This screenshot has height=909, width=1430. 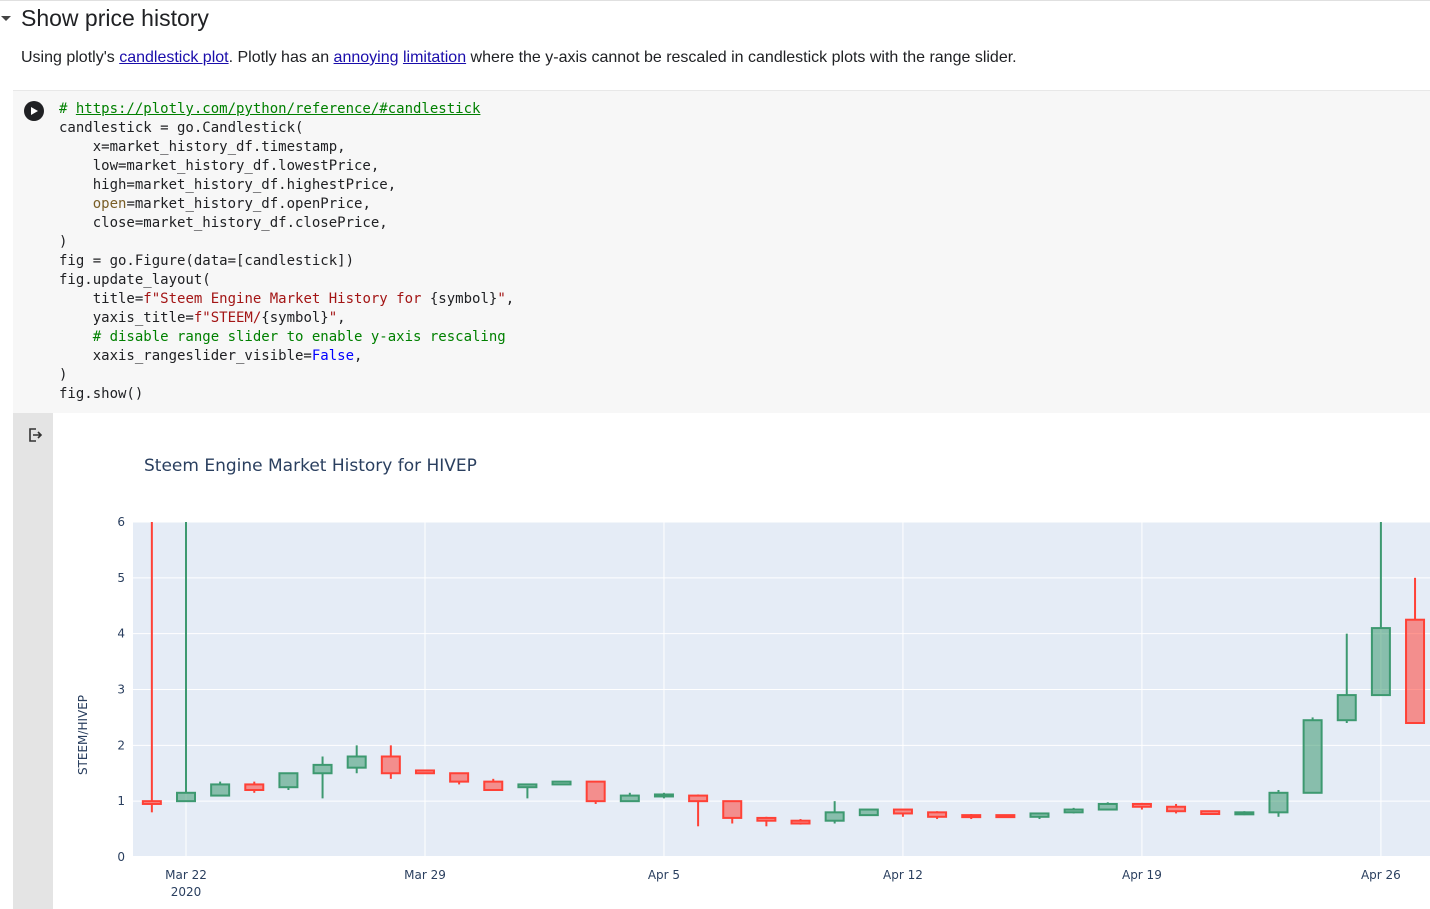 I want to click on x-tick-label: Mar 29, so click(x=425, y=875).